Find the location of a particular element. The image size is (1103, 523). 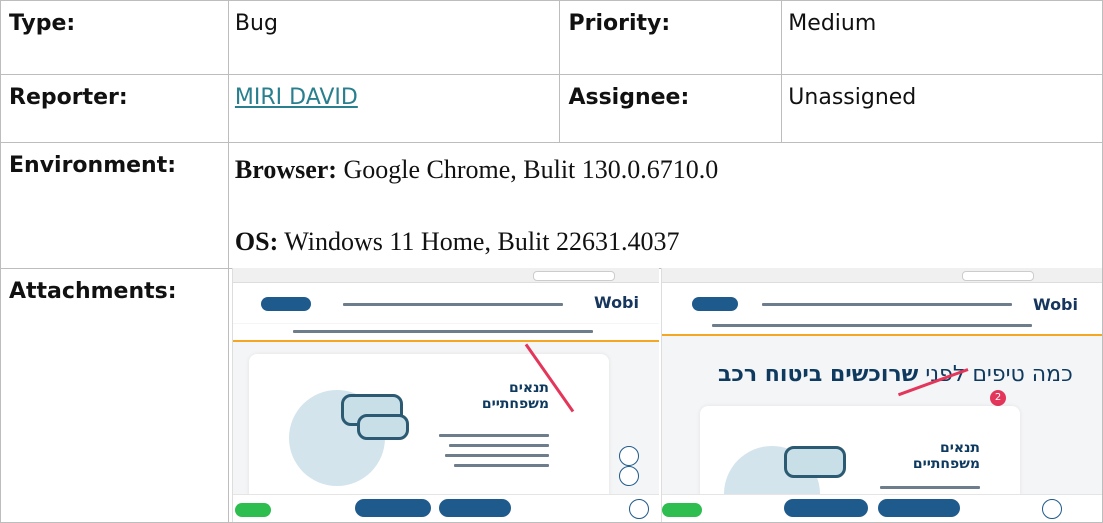

banner-bold-text: שרוכשים ביטוח רכב is located at coordinates (818, 374).